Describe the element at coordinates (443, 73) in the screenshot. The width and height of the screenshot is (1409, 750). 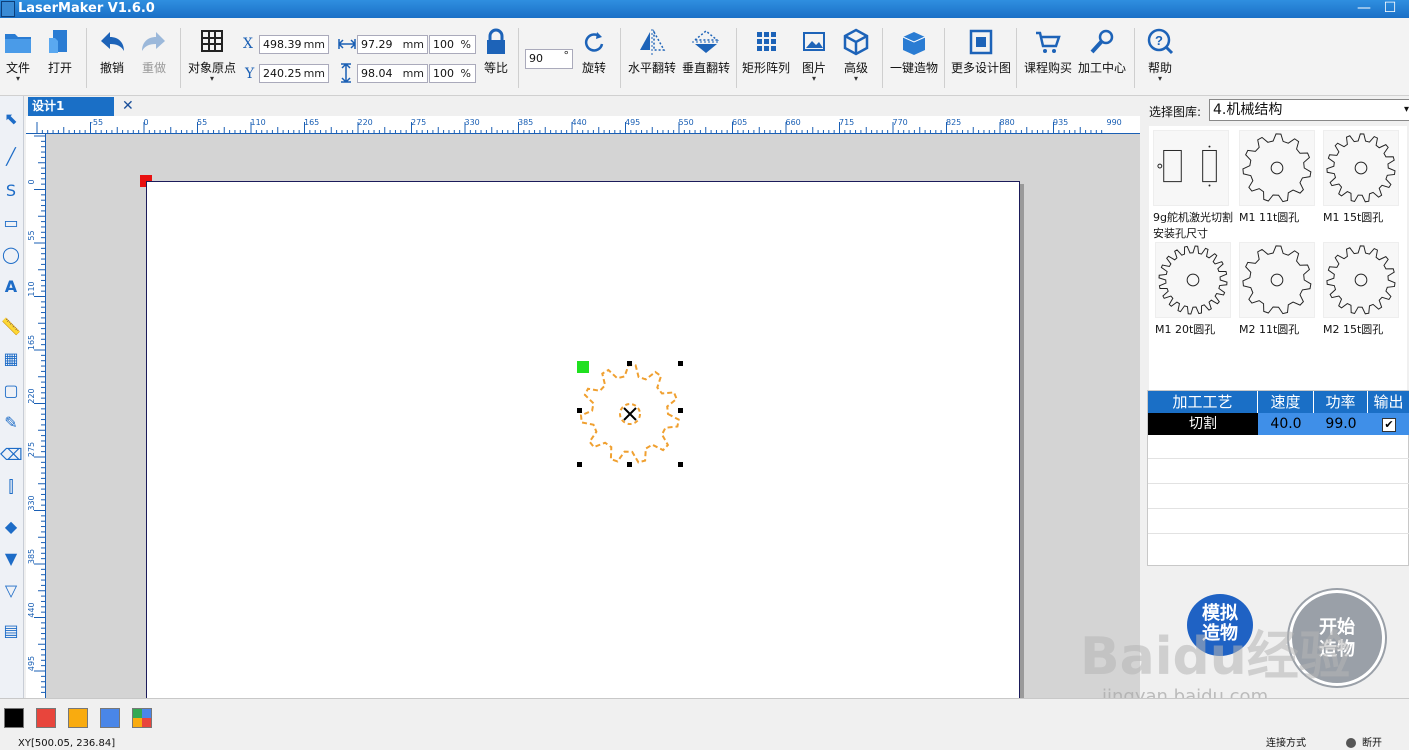
I see `height-percent-value: 100` at that location.